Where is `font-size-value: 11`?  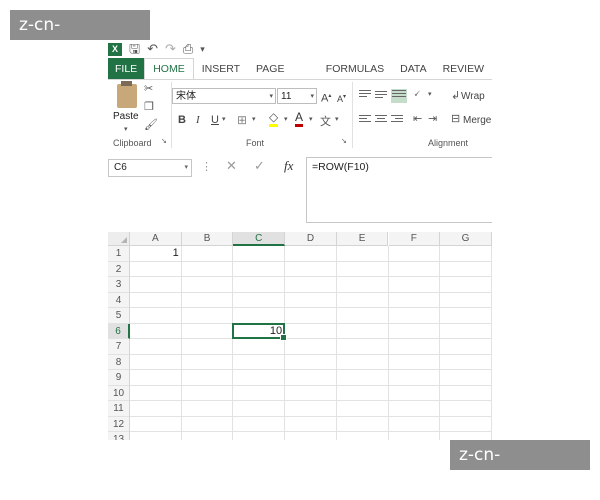
font-size-value: 11 is located at coordinates (286, 96).